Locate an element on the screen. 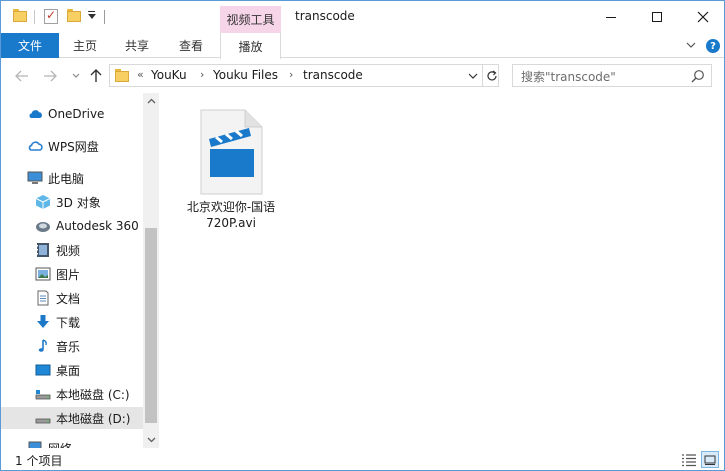 The height and width of the screenshot is (471, 725). minimize-icon is located at coordinates (611, 17).